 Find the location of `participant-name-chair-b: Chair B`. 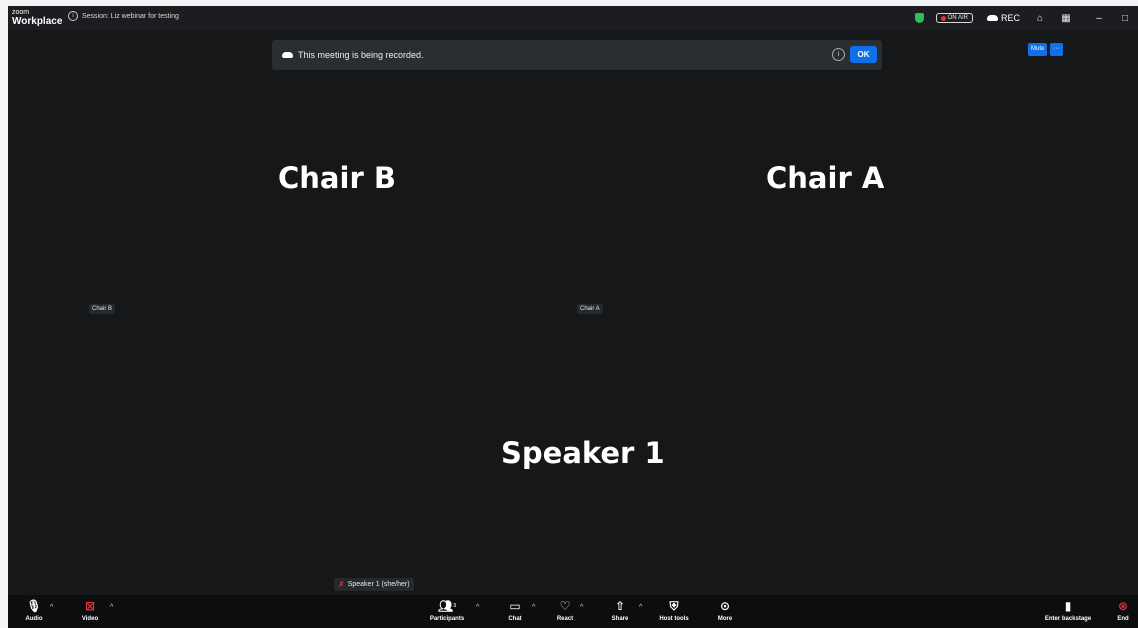

participant-name-chair-b: Chair B is located at coordinates (337, 178).